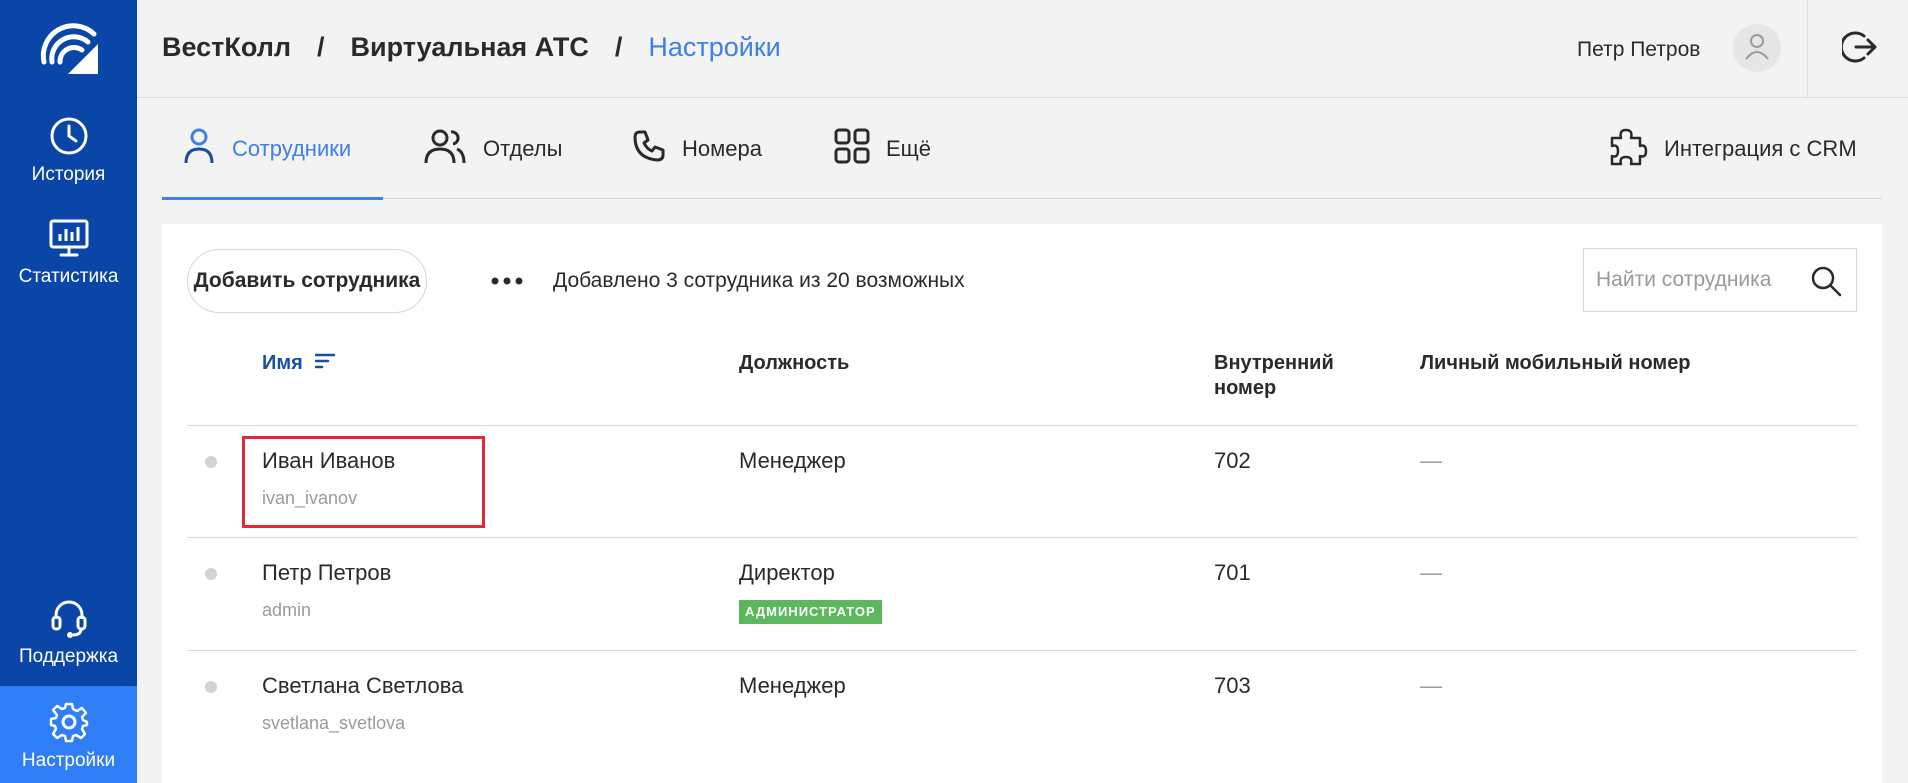 Image resolution: width=1908 pixels, height=783 pixels. I want to click on sidebar-item-support: Поддержка, so click(68, 632).